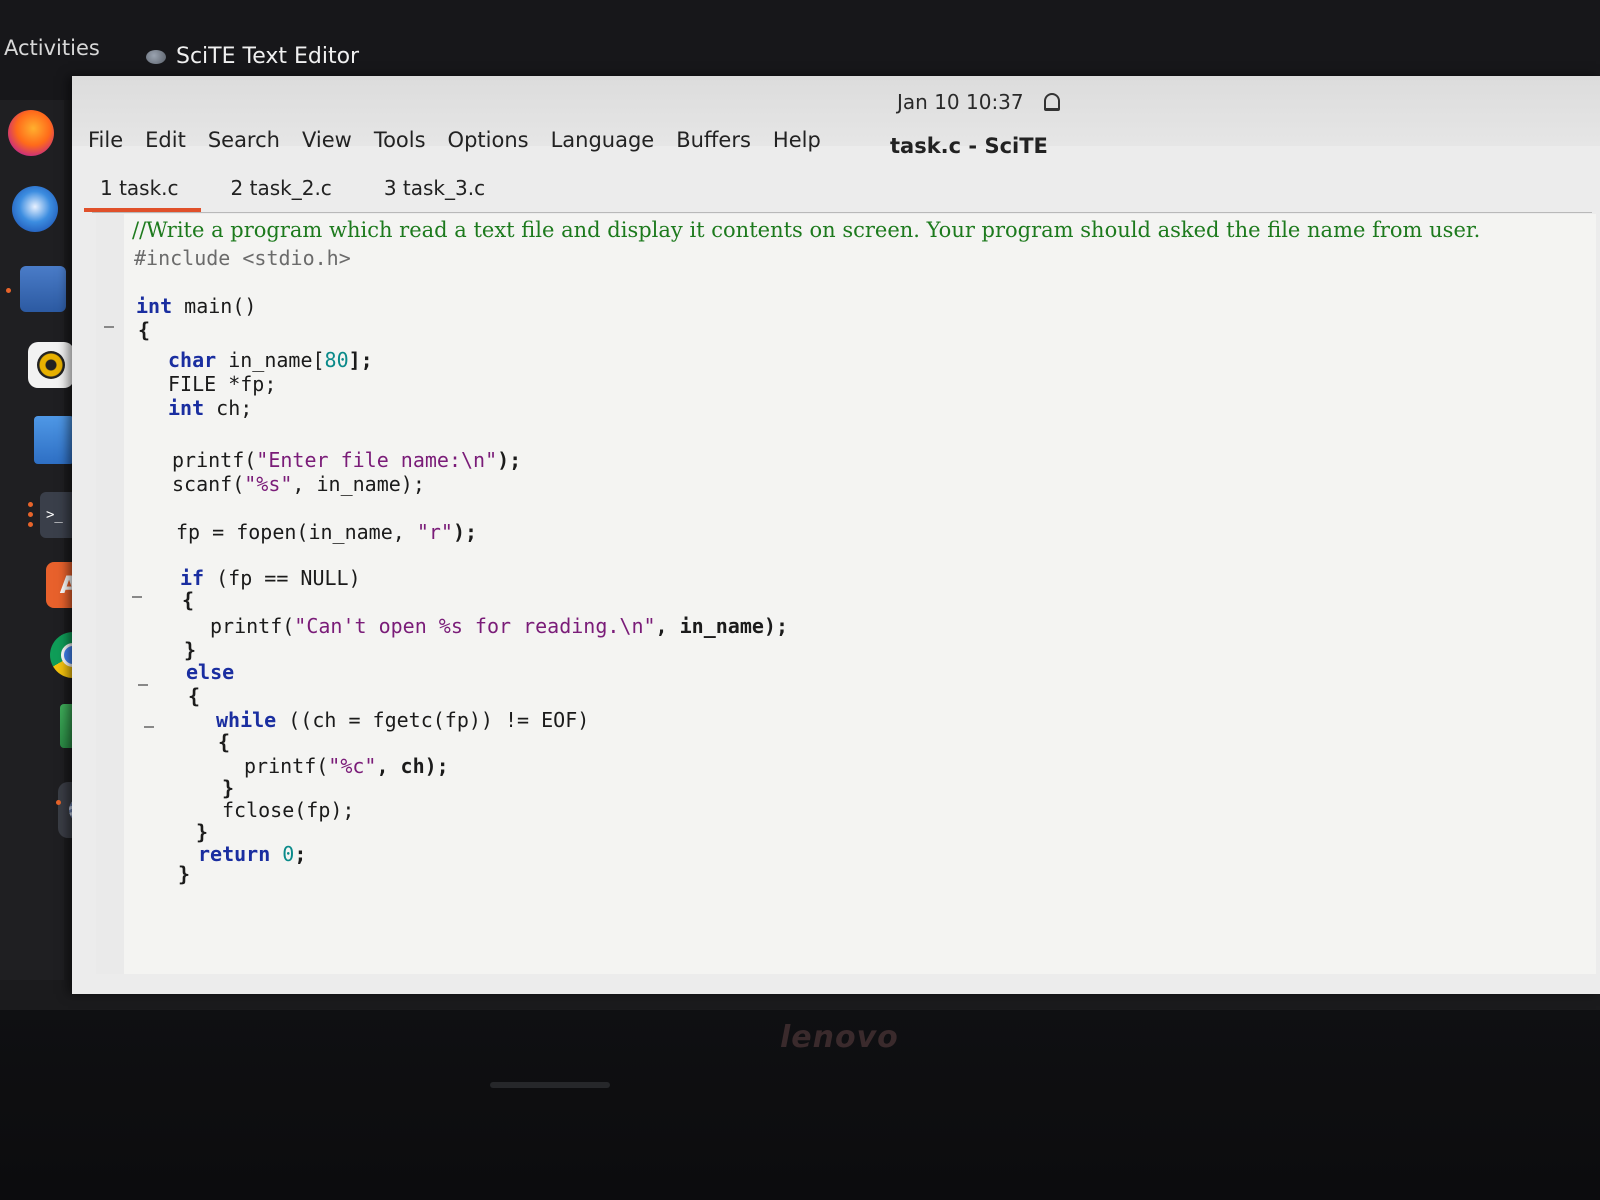  What do you see at coordinates (1051, 102) in the screenshot?
I see `bell-icon` at bounding box center [1051, 102].